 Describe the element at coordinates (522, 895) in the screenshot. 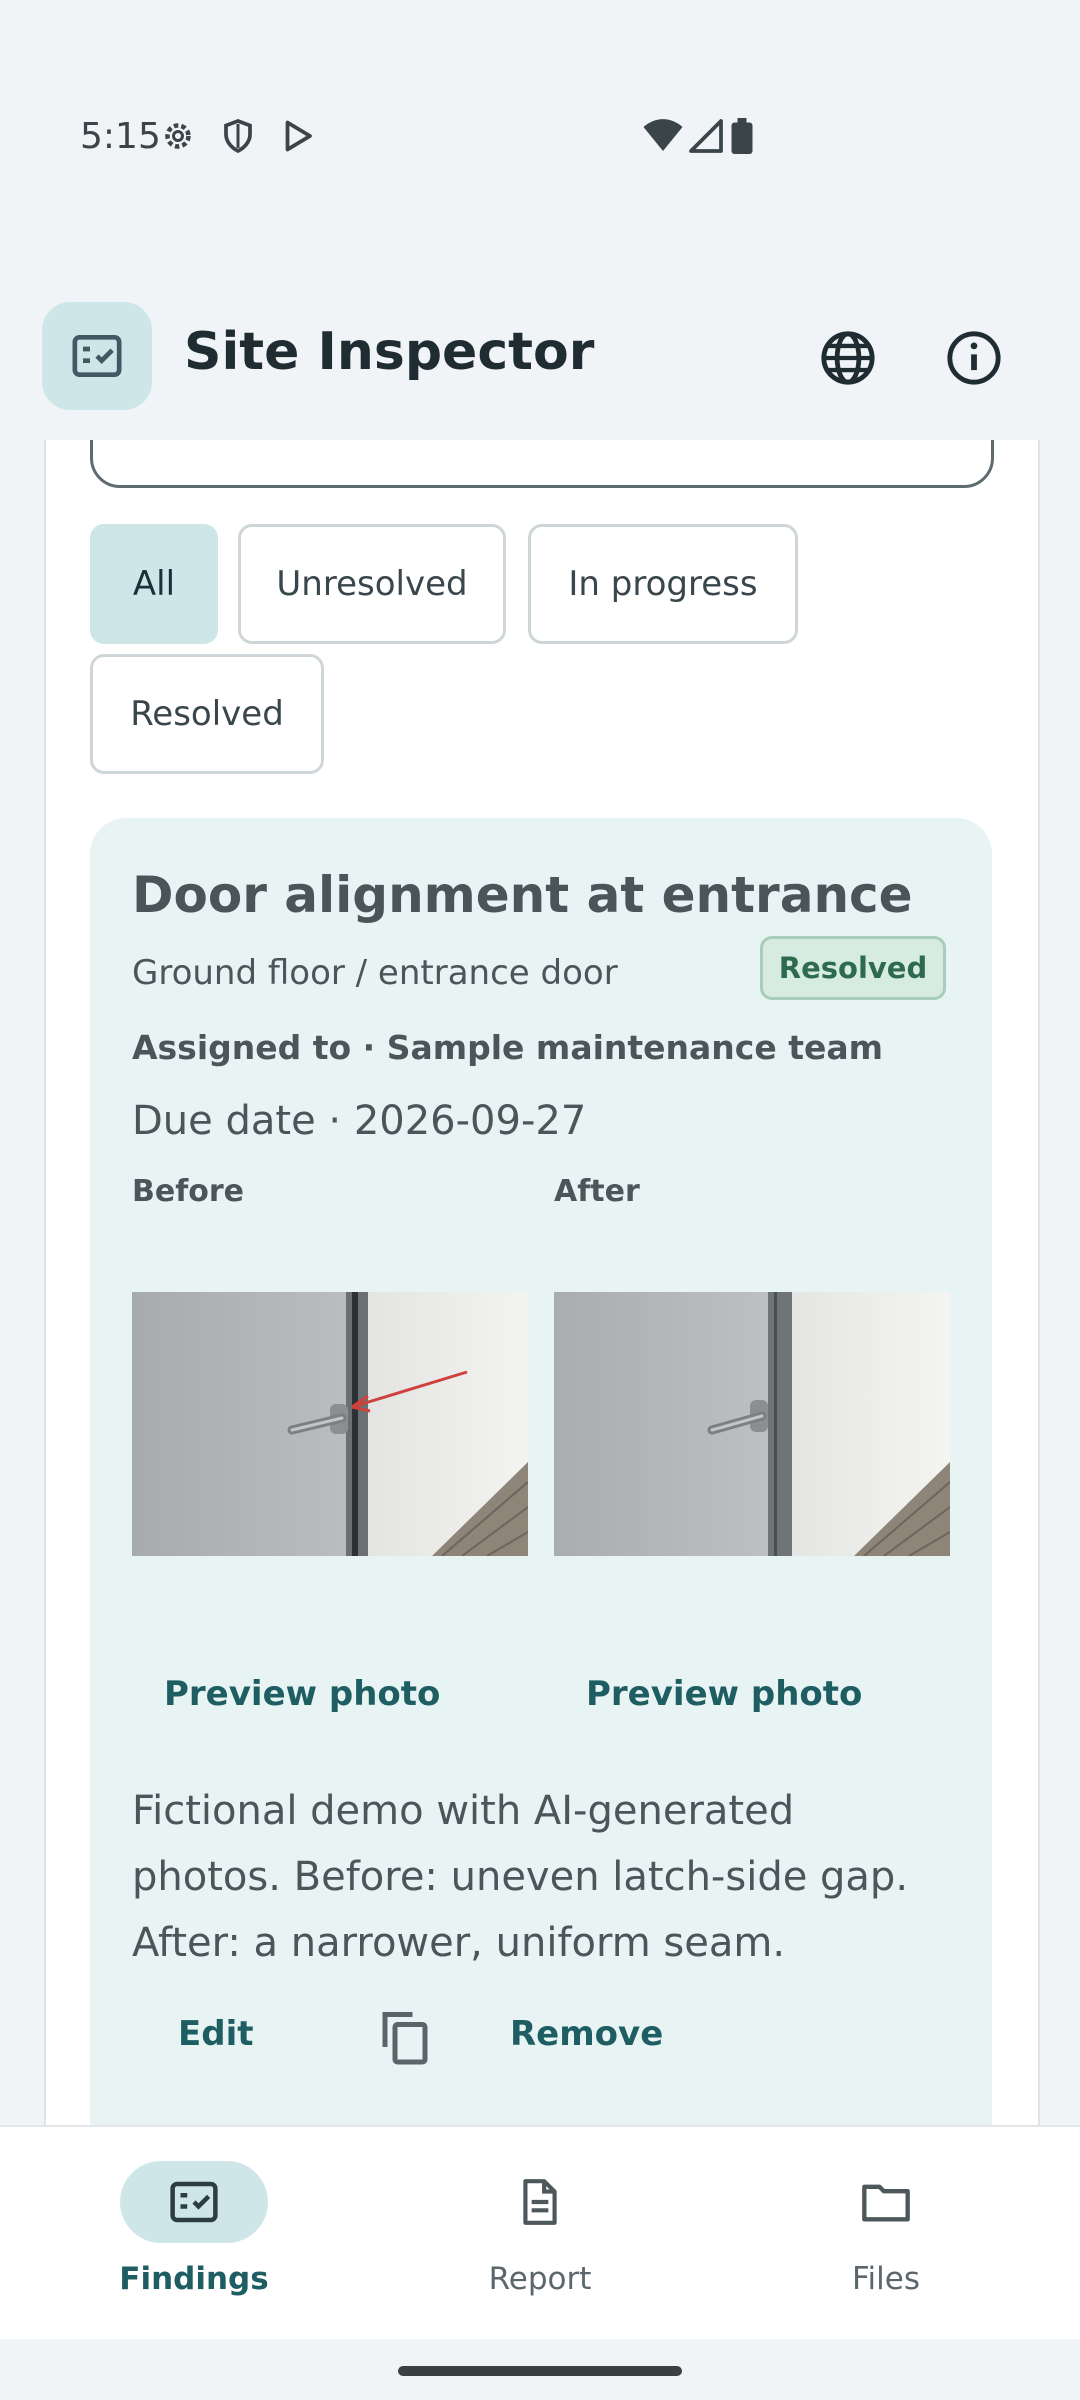

I see `finding-title: Door alignment at entrance` at that location.